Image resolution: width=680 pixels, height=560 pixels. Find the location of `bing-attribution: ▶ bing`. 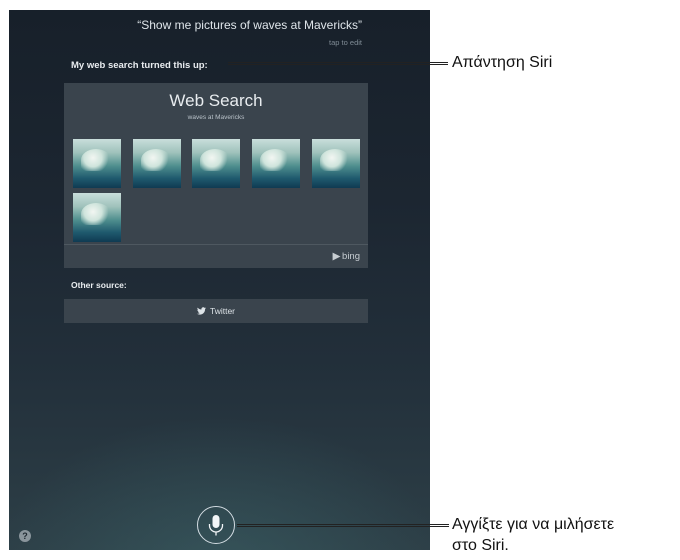

bing-attribution: ▶ bing is located at coordinates (346, 256).